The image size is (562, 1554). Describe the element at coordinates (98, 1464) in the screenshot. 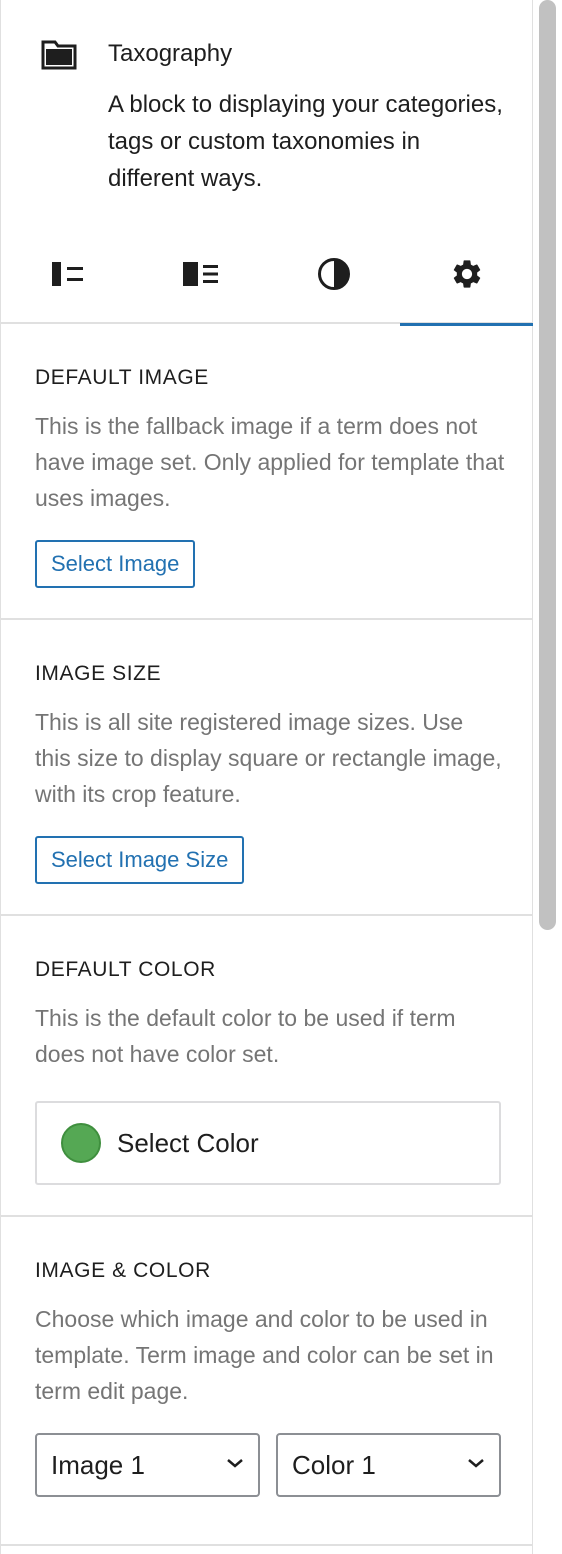

I see `image-select-value: Image 1` at that location.